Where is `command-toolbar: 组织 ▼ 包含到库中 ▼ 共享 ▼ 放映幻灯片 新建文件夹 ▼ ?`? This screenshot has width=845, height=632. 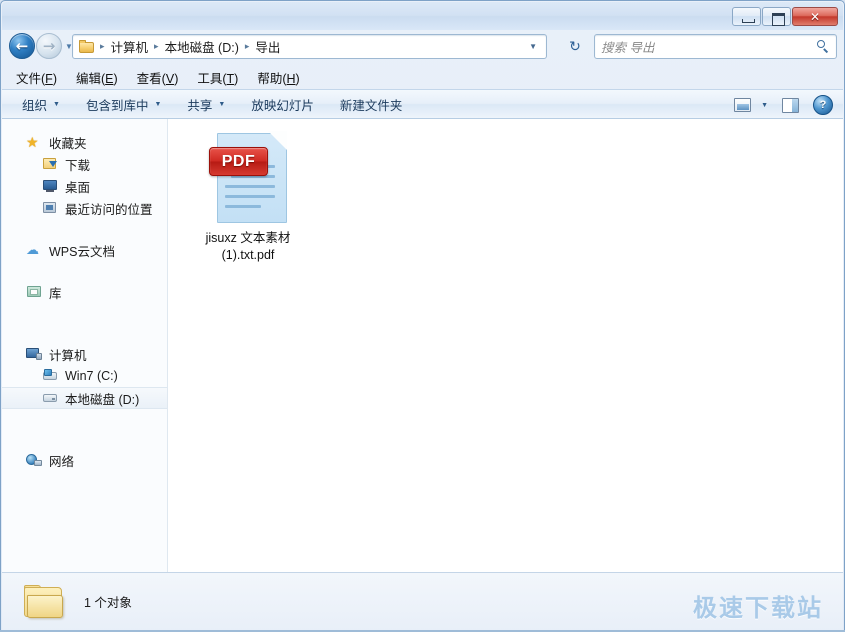 command-toolbar: 组织 ▼ 包含到库中 ▼ 共享 ▼ 放映幻灯片 新建文件夹 ▼ ? is located at coordinates (422, 104).